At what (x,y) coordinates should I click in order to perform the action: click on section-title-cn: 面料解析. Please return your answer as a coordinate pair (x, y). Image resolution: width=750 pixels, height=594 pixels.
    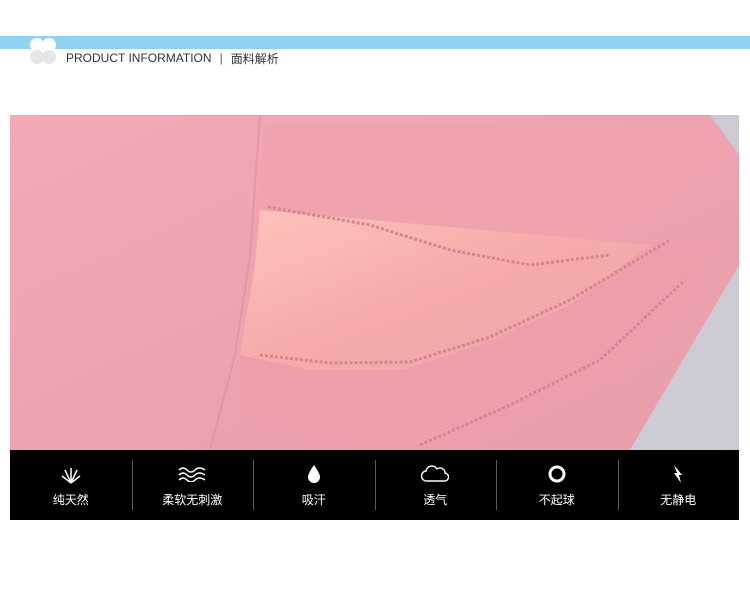
    Looking at the image, I should click on (254, 58).